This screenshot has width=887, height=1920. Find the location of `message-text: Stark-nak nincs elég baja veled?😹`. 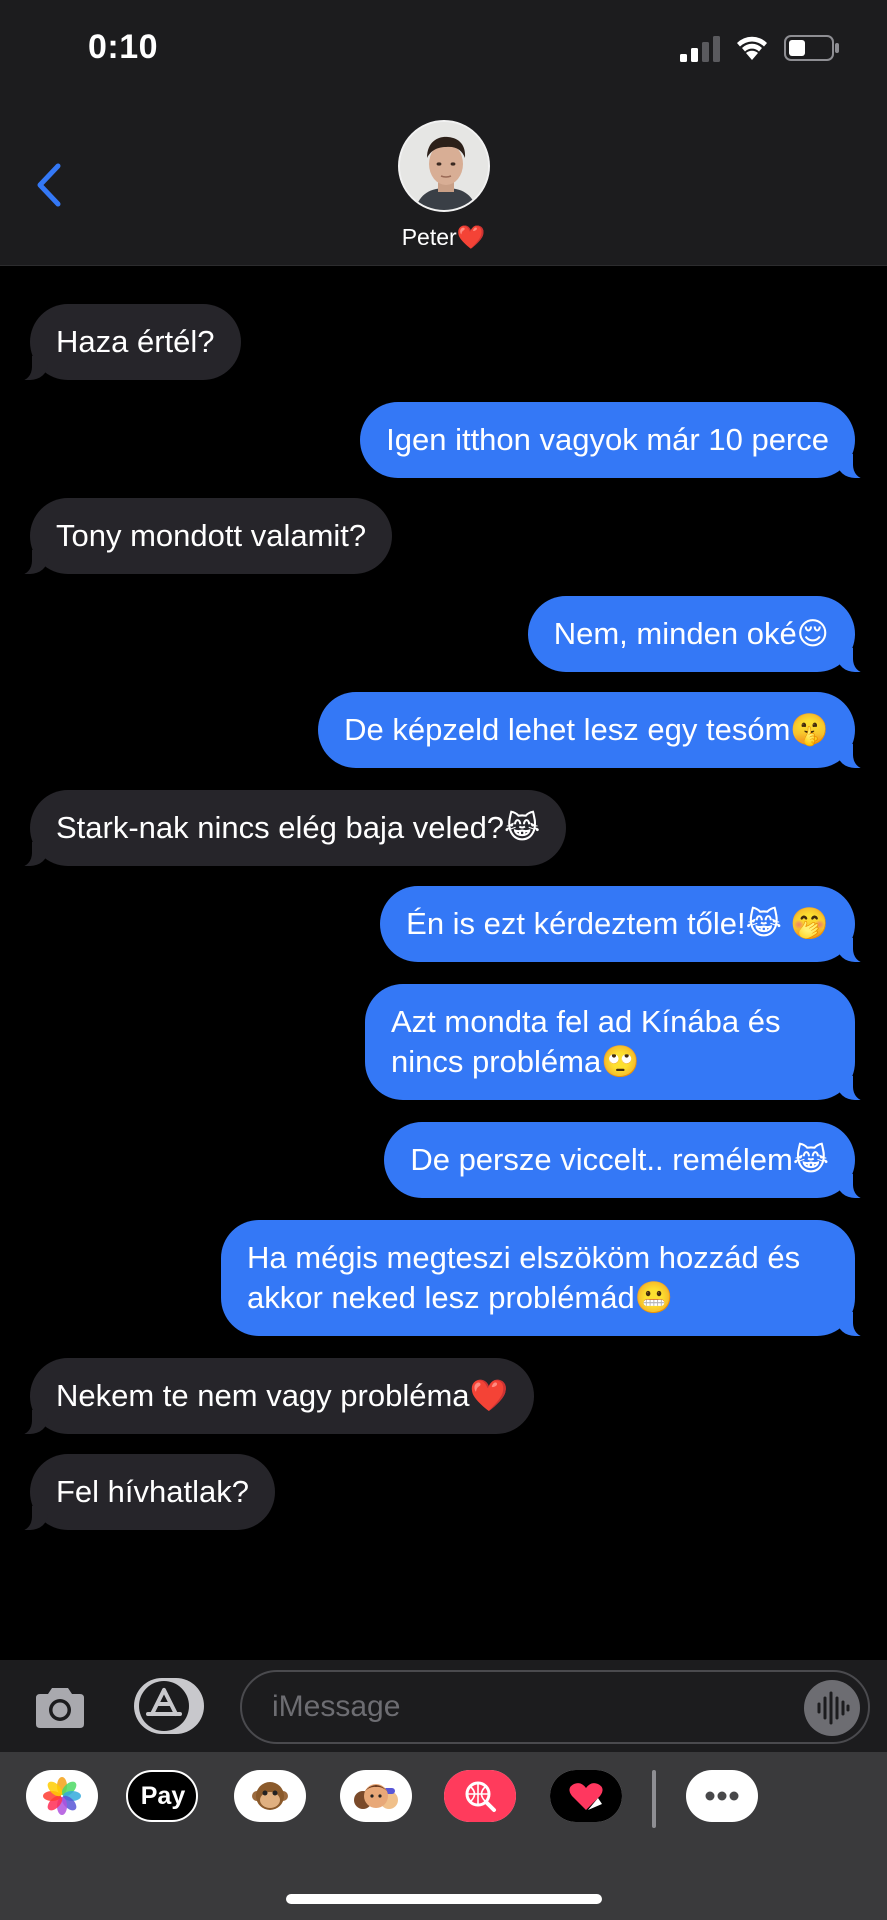

message-text: Stark-nak nincs elég baja veled?😹 is located at coordinates (298, 827).